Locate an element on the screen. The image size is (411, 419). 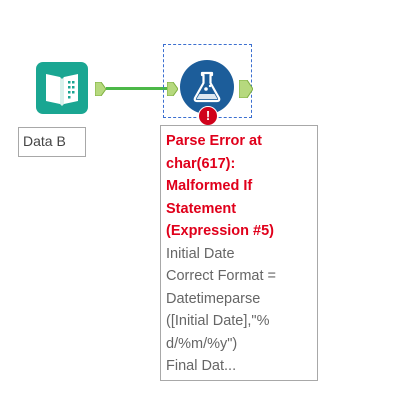
error-message-line: Parse Error at is located at coordinates (214, 141).